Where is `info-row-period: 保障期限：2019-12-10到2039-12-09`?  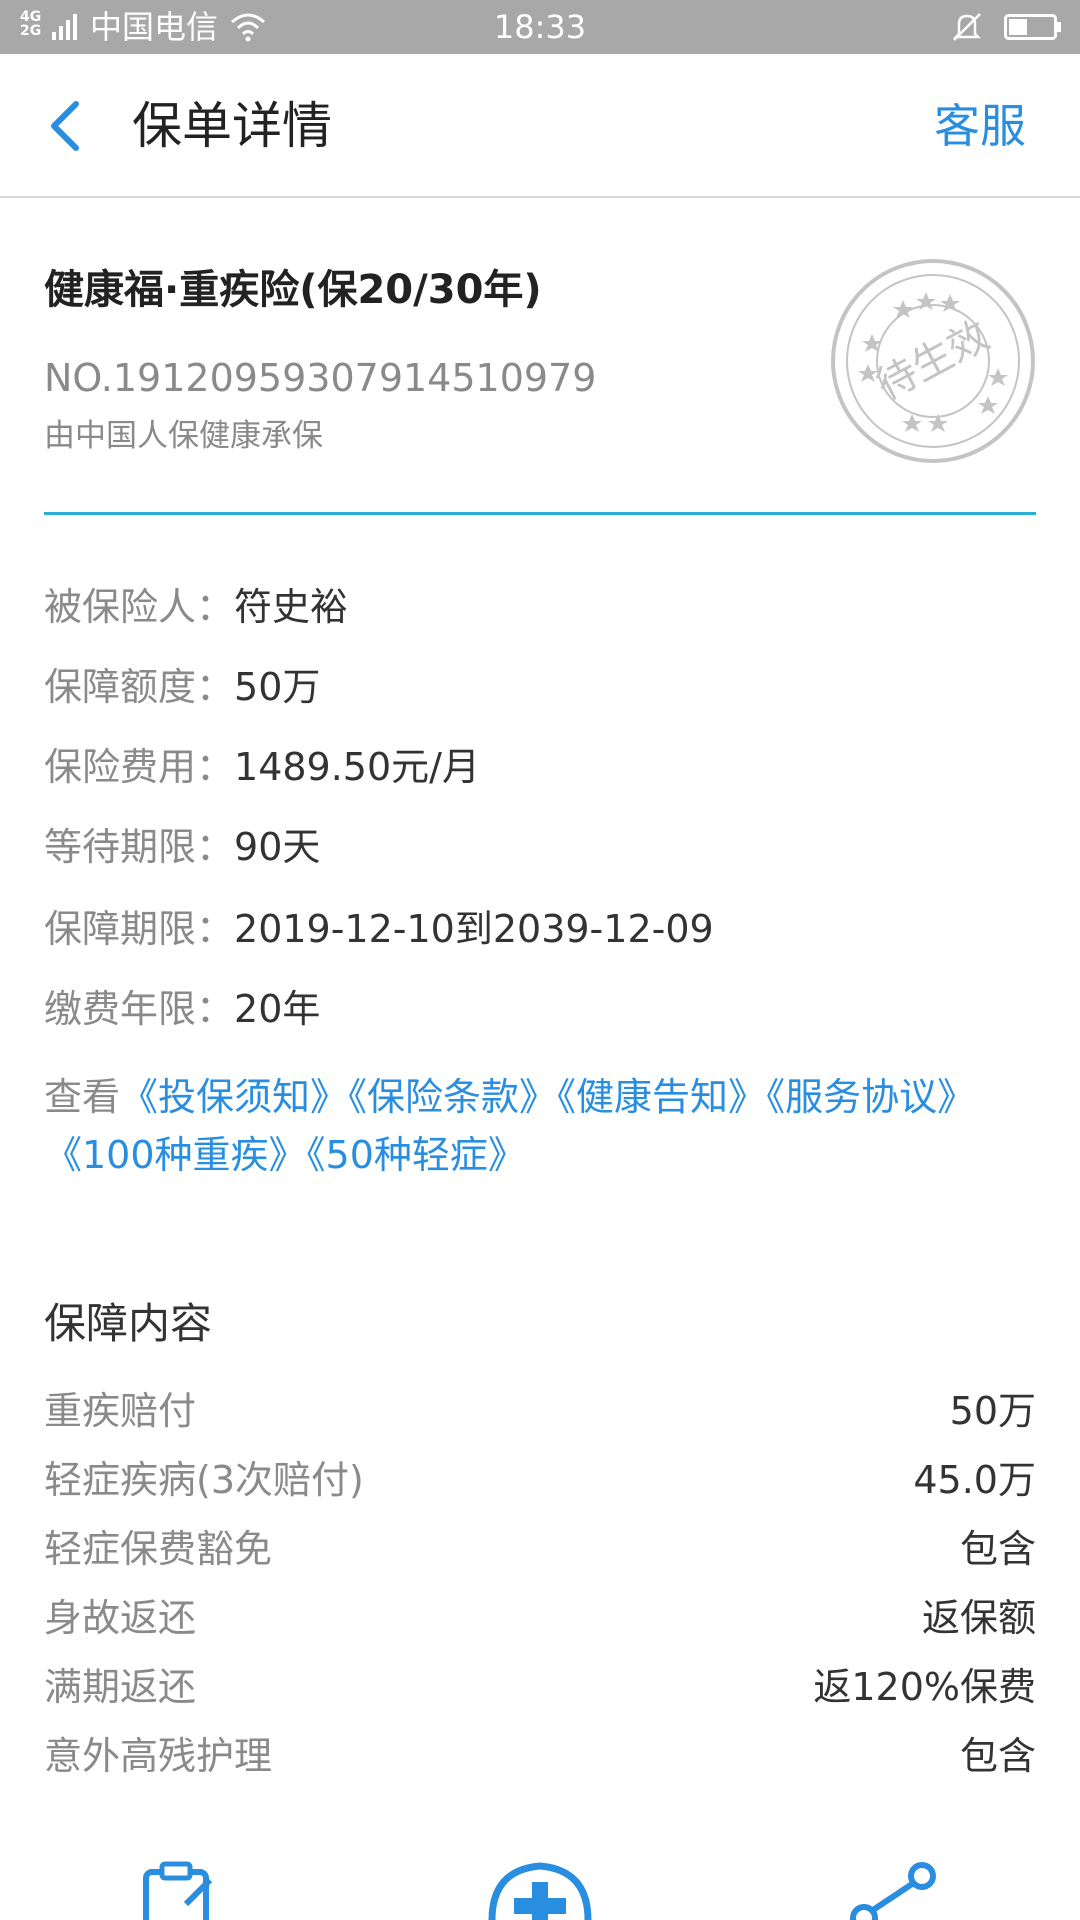 info-row-period: 保障期限：2019-12-10到2039-12-09 is located at coordinates (379, 929).